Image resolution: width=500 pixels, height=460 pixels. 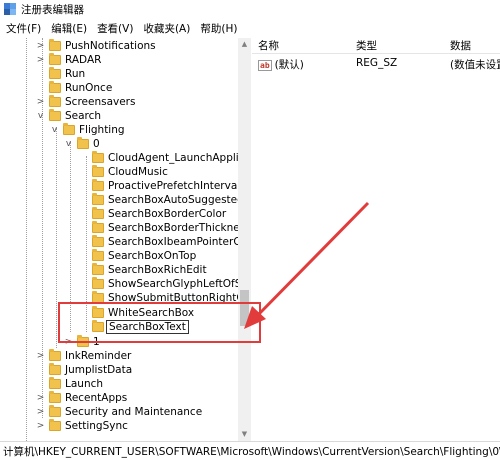 I want to click on tree-item: > RecentApps, so click(x=81, y=398).